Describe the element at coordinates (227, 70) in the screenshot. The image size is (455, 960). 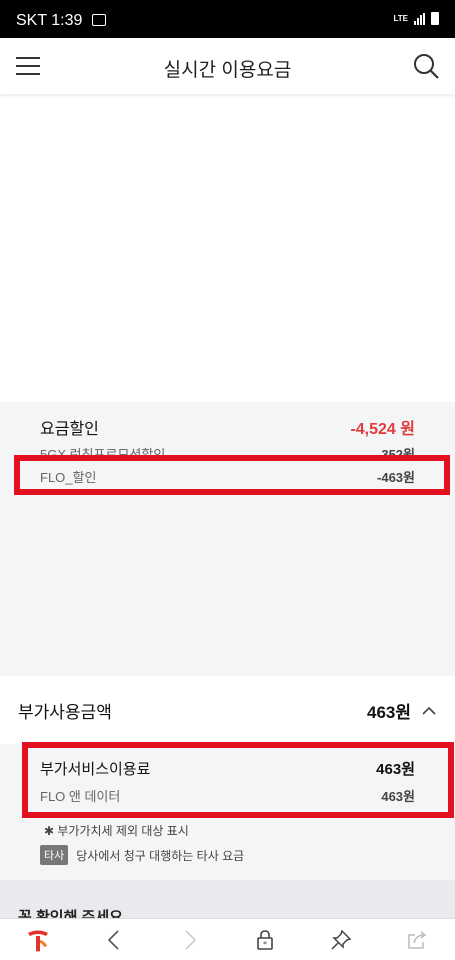
I see `page-title: 실시간 이용요금` at that location.